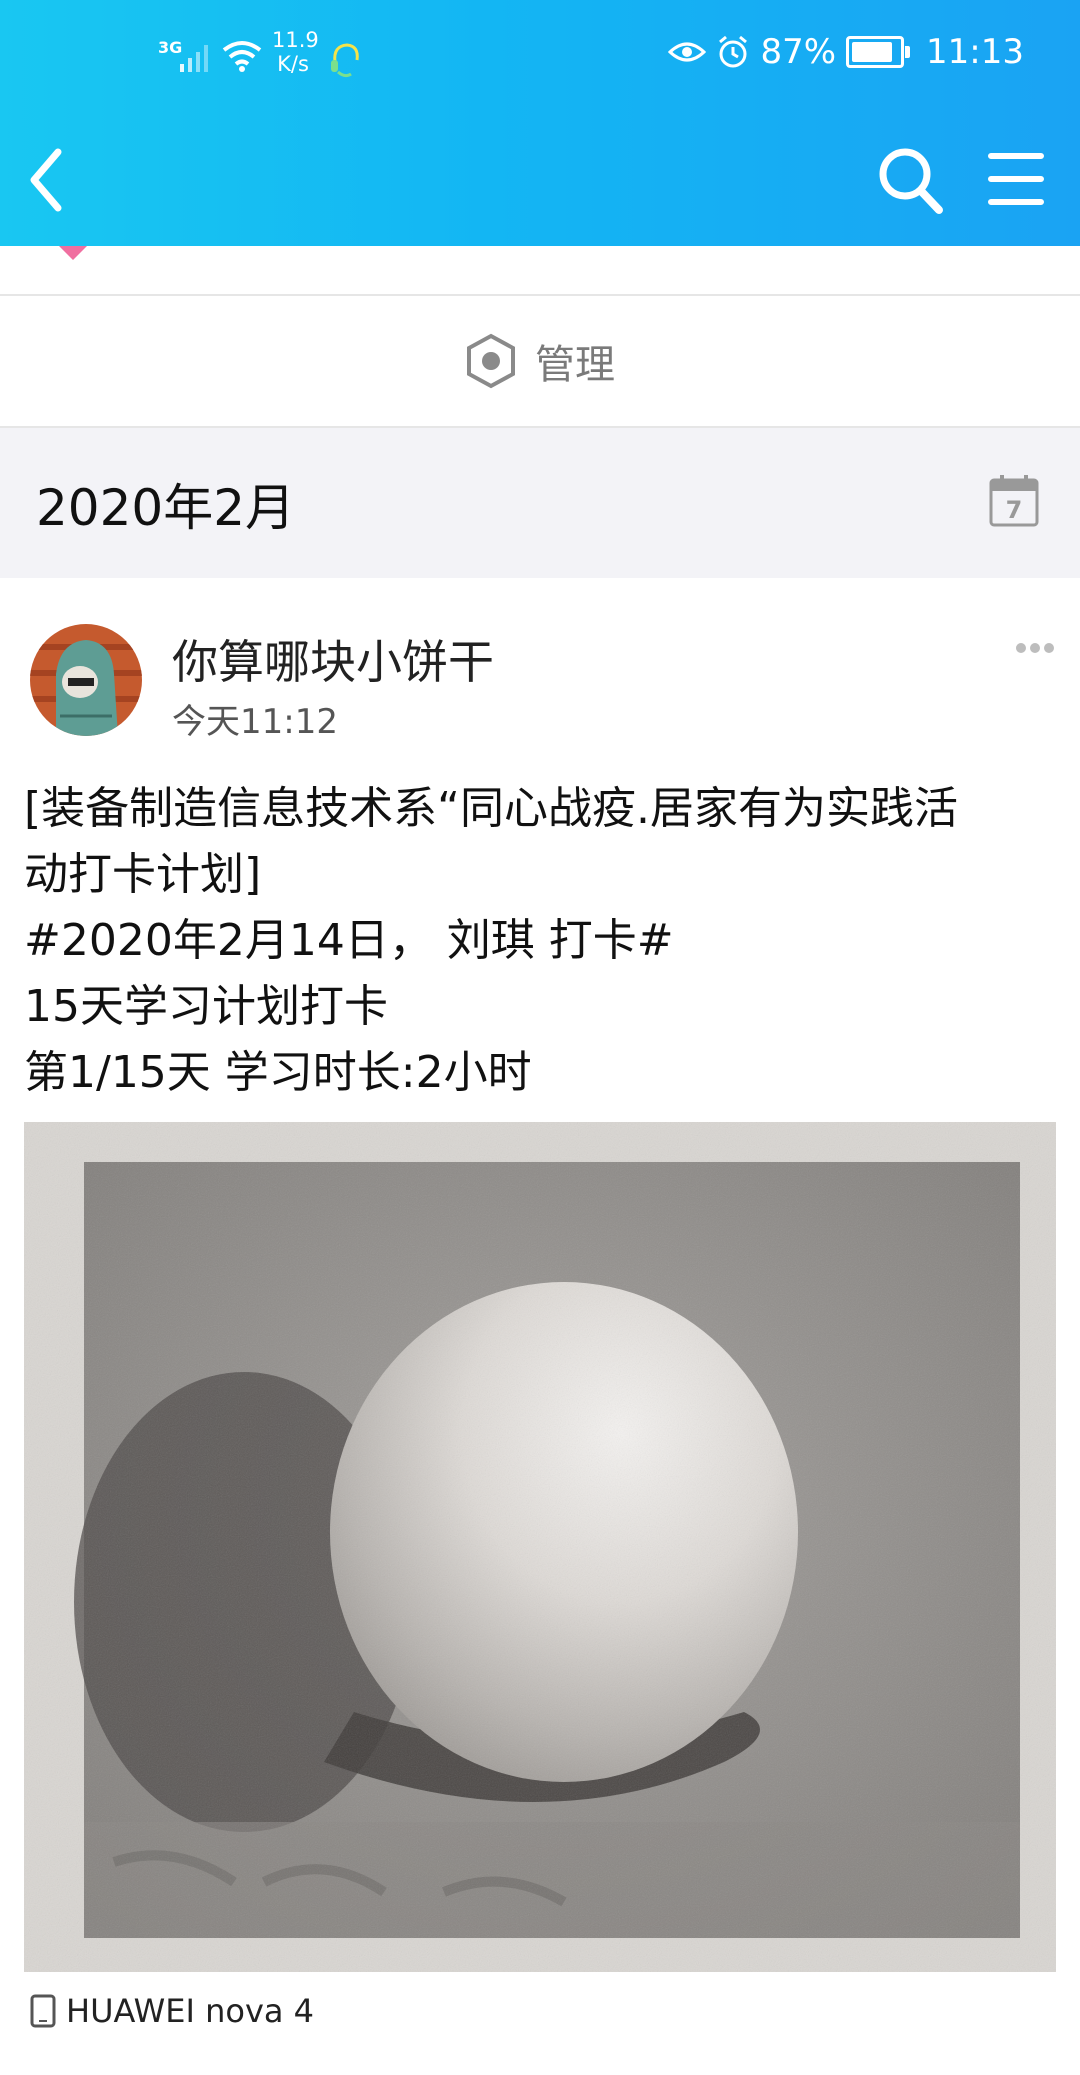  What do you see at coordinates (43, 2011) in the screenshot?
I see `phone-icon` at bounding box center [43, 2011].